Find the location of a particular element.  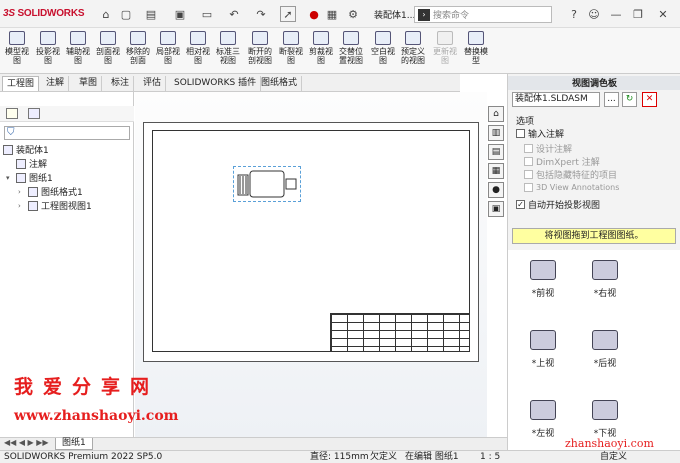

open-icon: ▤ is located at coordinates (151, 14).